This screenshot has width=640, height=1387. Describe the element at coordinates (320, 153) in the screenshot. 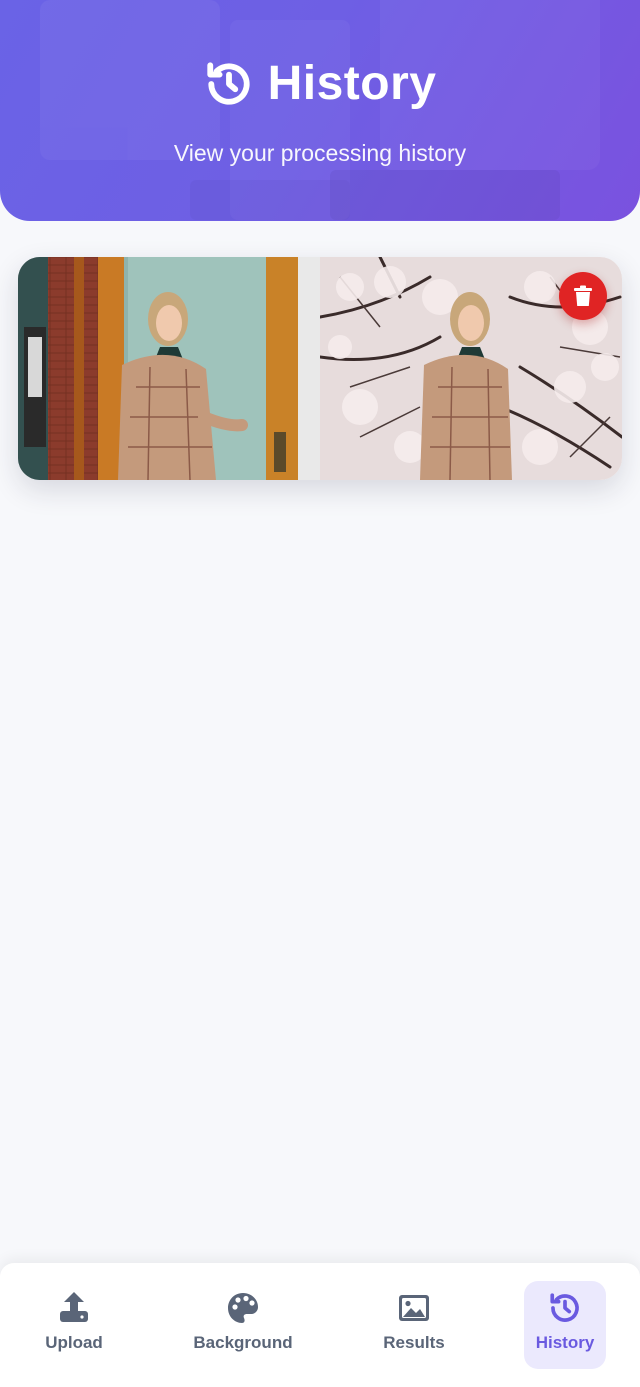

I see `page-subtitle: View your processing history` at that location.